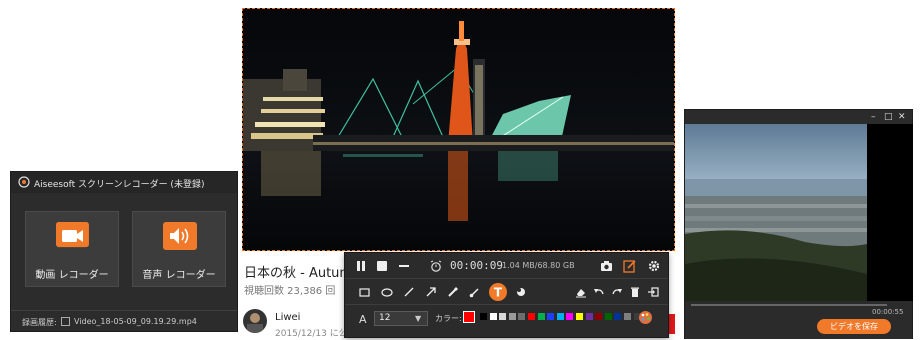  What do you see at coordinates (24, 182) in the screenshot?
I see `app-logo-icon` at bounding box center [24, 182].